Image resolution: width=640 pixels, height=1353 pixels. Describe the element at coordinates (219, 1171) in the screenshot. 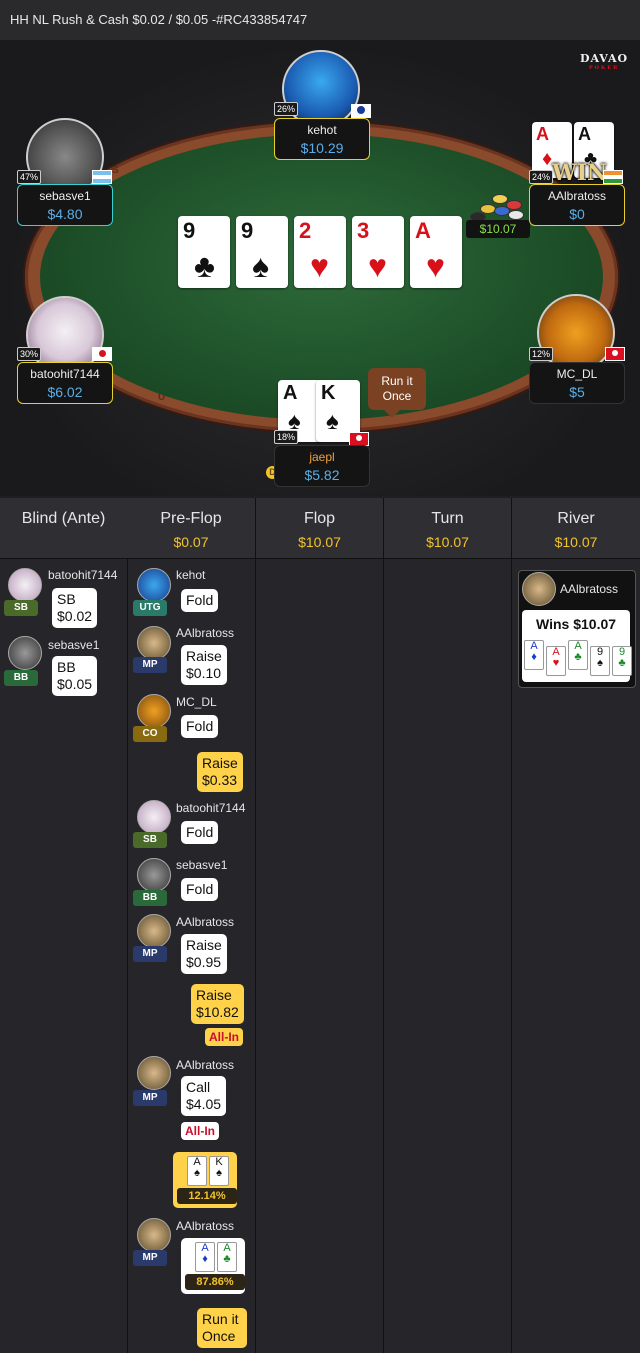

I see `mini-card: K ♠` at that location.